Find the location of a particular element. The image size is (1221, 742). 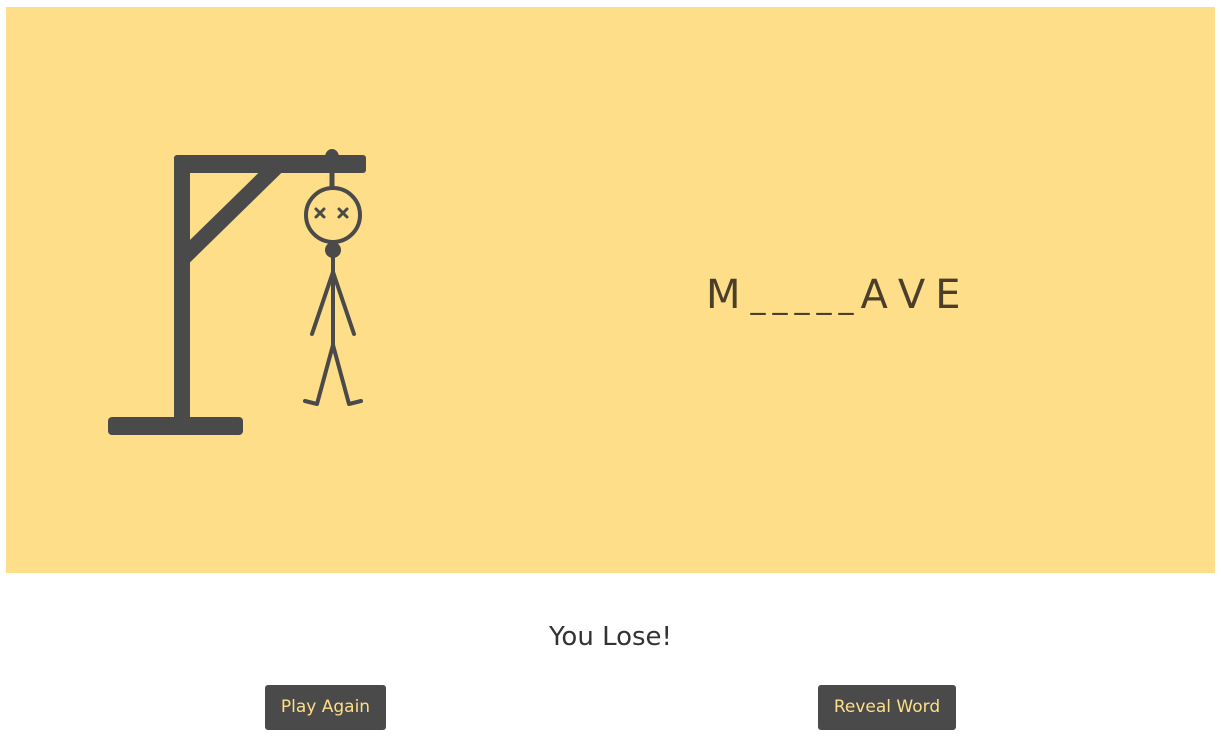

word-slot: E is located at coordinates (950, 295).